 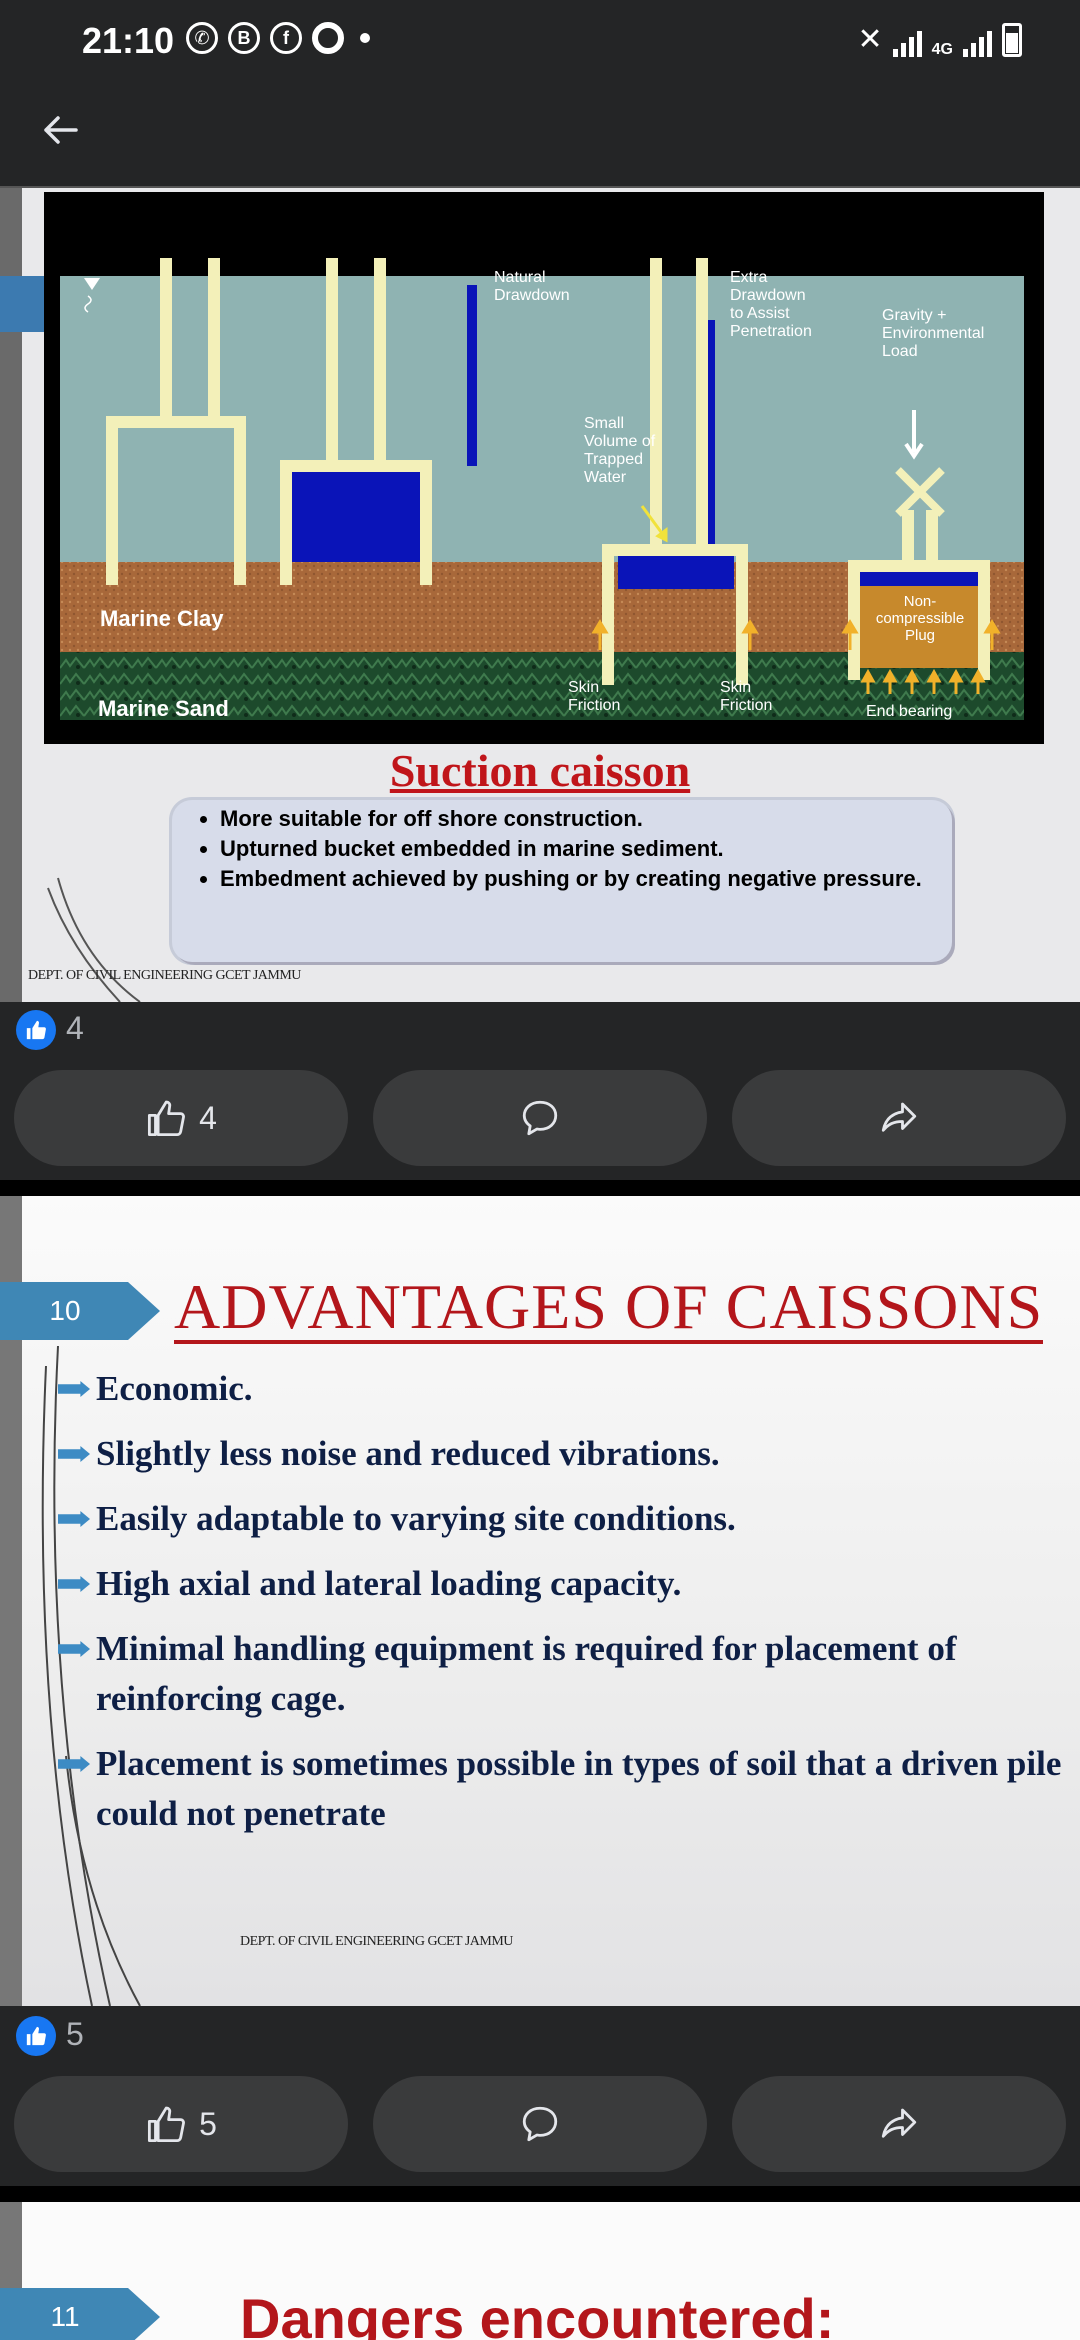 I want to click on facebook-icon: f, so click(x=286, y=38).